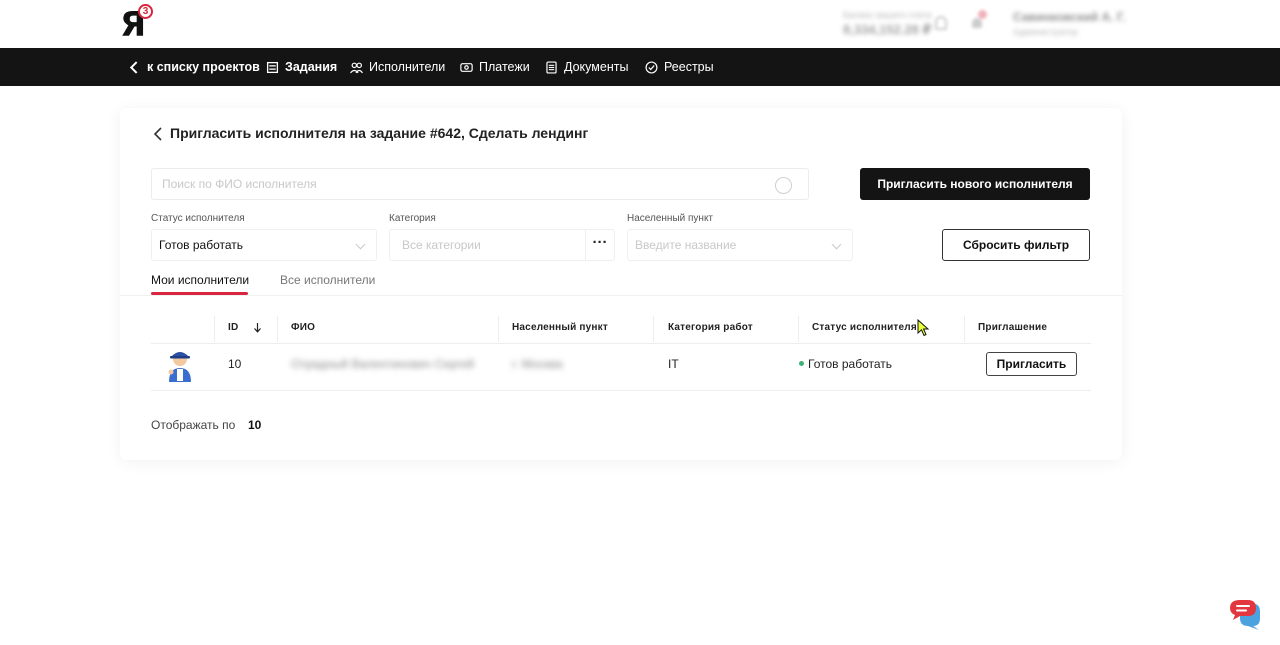 The height and width of the screenshot is (645, 1280). What do you see at coordinates (466, 67) in the screenshot?
I see `payments-icon` at bounding box center [466, 67].